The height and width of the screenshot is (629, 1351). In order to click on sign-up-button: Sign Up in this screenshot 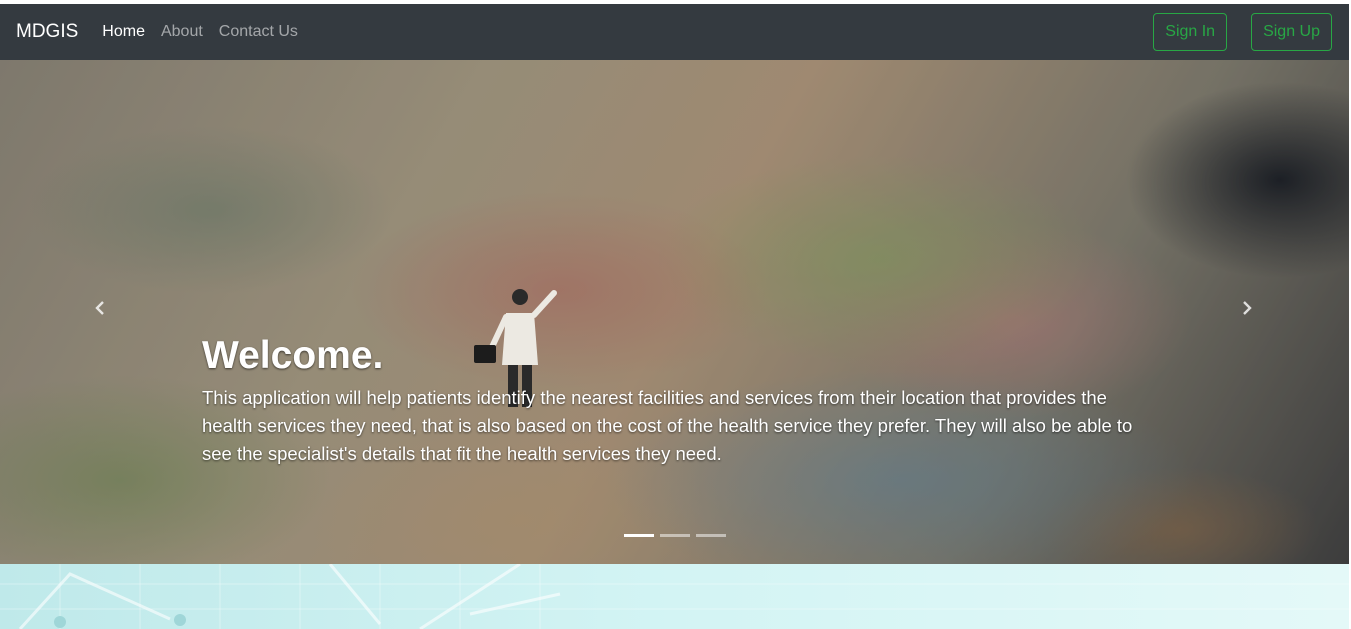, I will do `click(1291, 32)`.